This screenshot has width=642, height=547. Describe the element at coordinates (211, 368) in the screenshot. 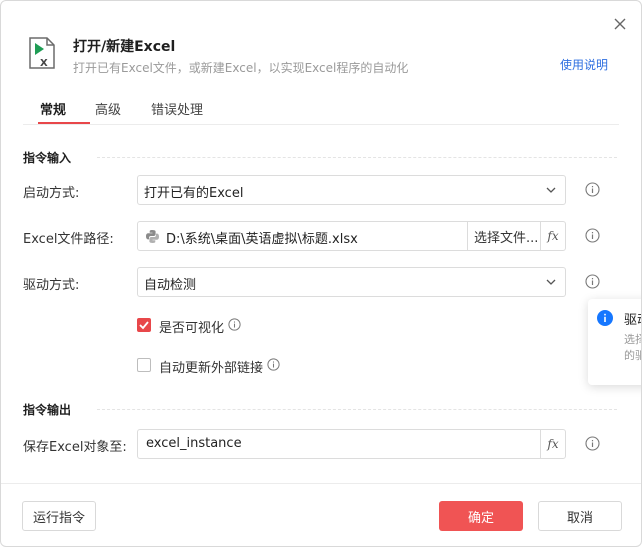

I see `update-links-checkbox-label: 自动更新外部链接` at that location.